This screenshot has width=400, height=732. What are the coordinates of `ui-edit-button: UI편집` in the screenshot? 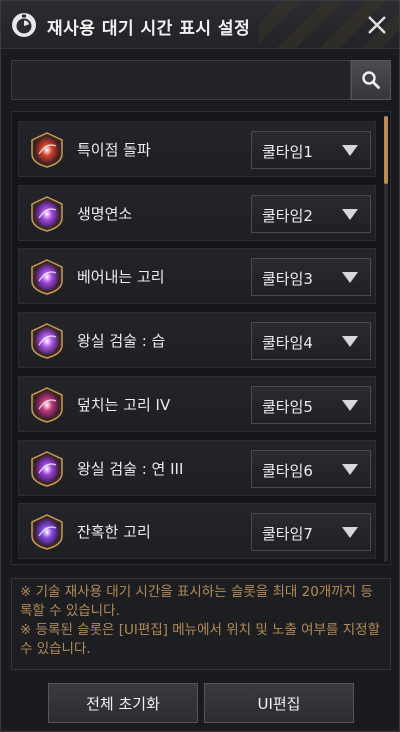 It's located at (279, 703).